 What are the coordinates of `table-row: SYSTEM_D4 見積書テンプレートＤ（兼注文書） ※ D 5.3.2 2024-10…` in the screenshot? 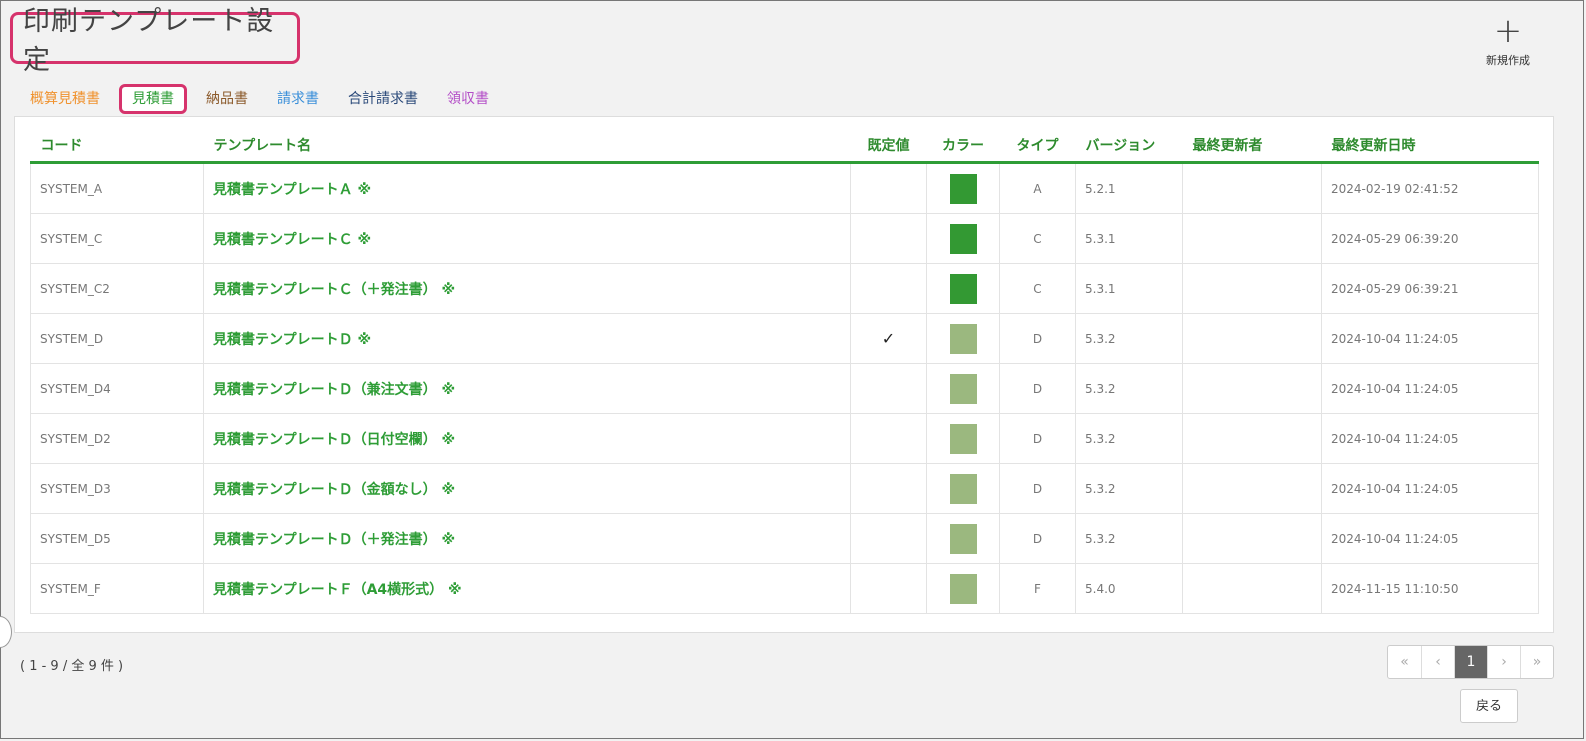 It's located at (784, 388).